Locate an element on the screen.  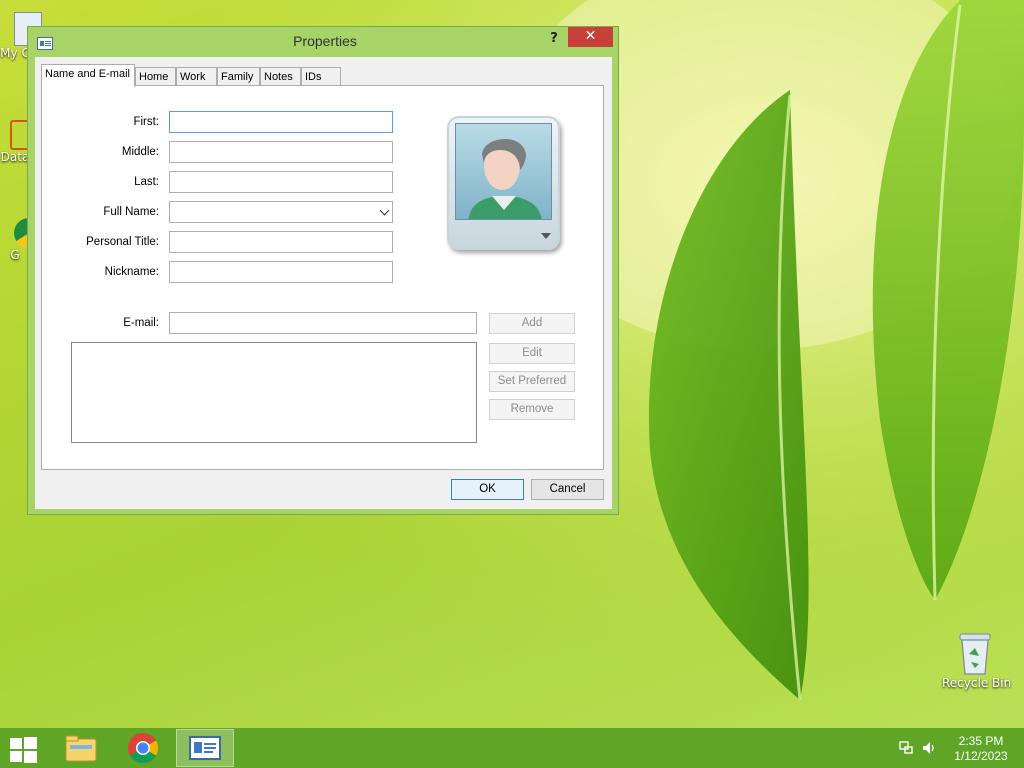
help-button: ? is located at coordinates (554, 40).